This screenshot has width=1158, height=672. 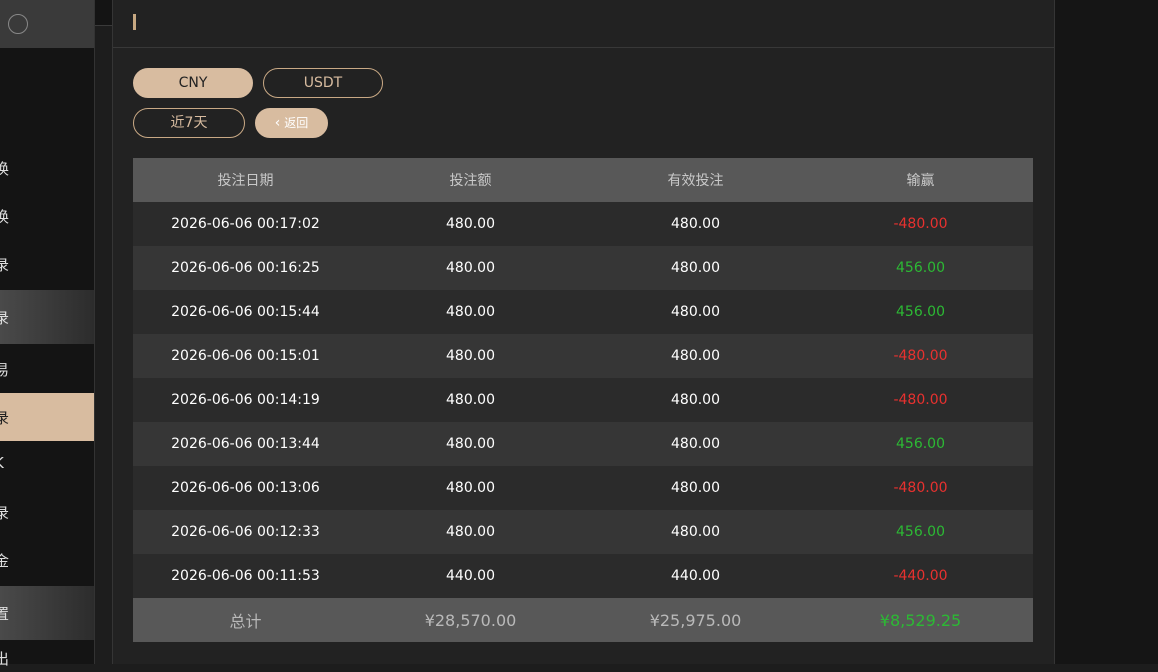 What do you see at coordinates (470, 576) in the screenshot?
I see `cell-bet: 440.00` at bounding box center [470, 576].